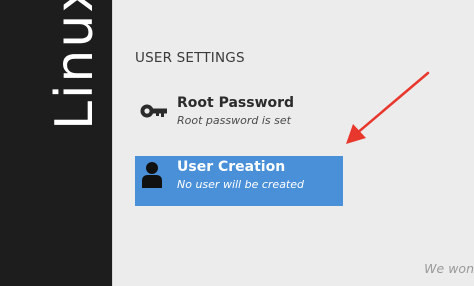 The image size is (474, 286). I want to click on annotation-arrow-icon, so click(388, 107).